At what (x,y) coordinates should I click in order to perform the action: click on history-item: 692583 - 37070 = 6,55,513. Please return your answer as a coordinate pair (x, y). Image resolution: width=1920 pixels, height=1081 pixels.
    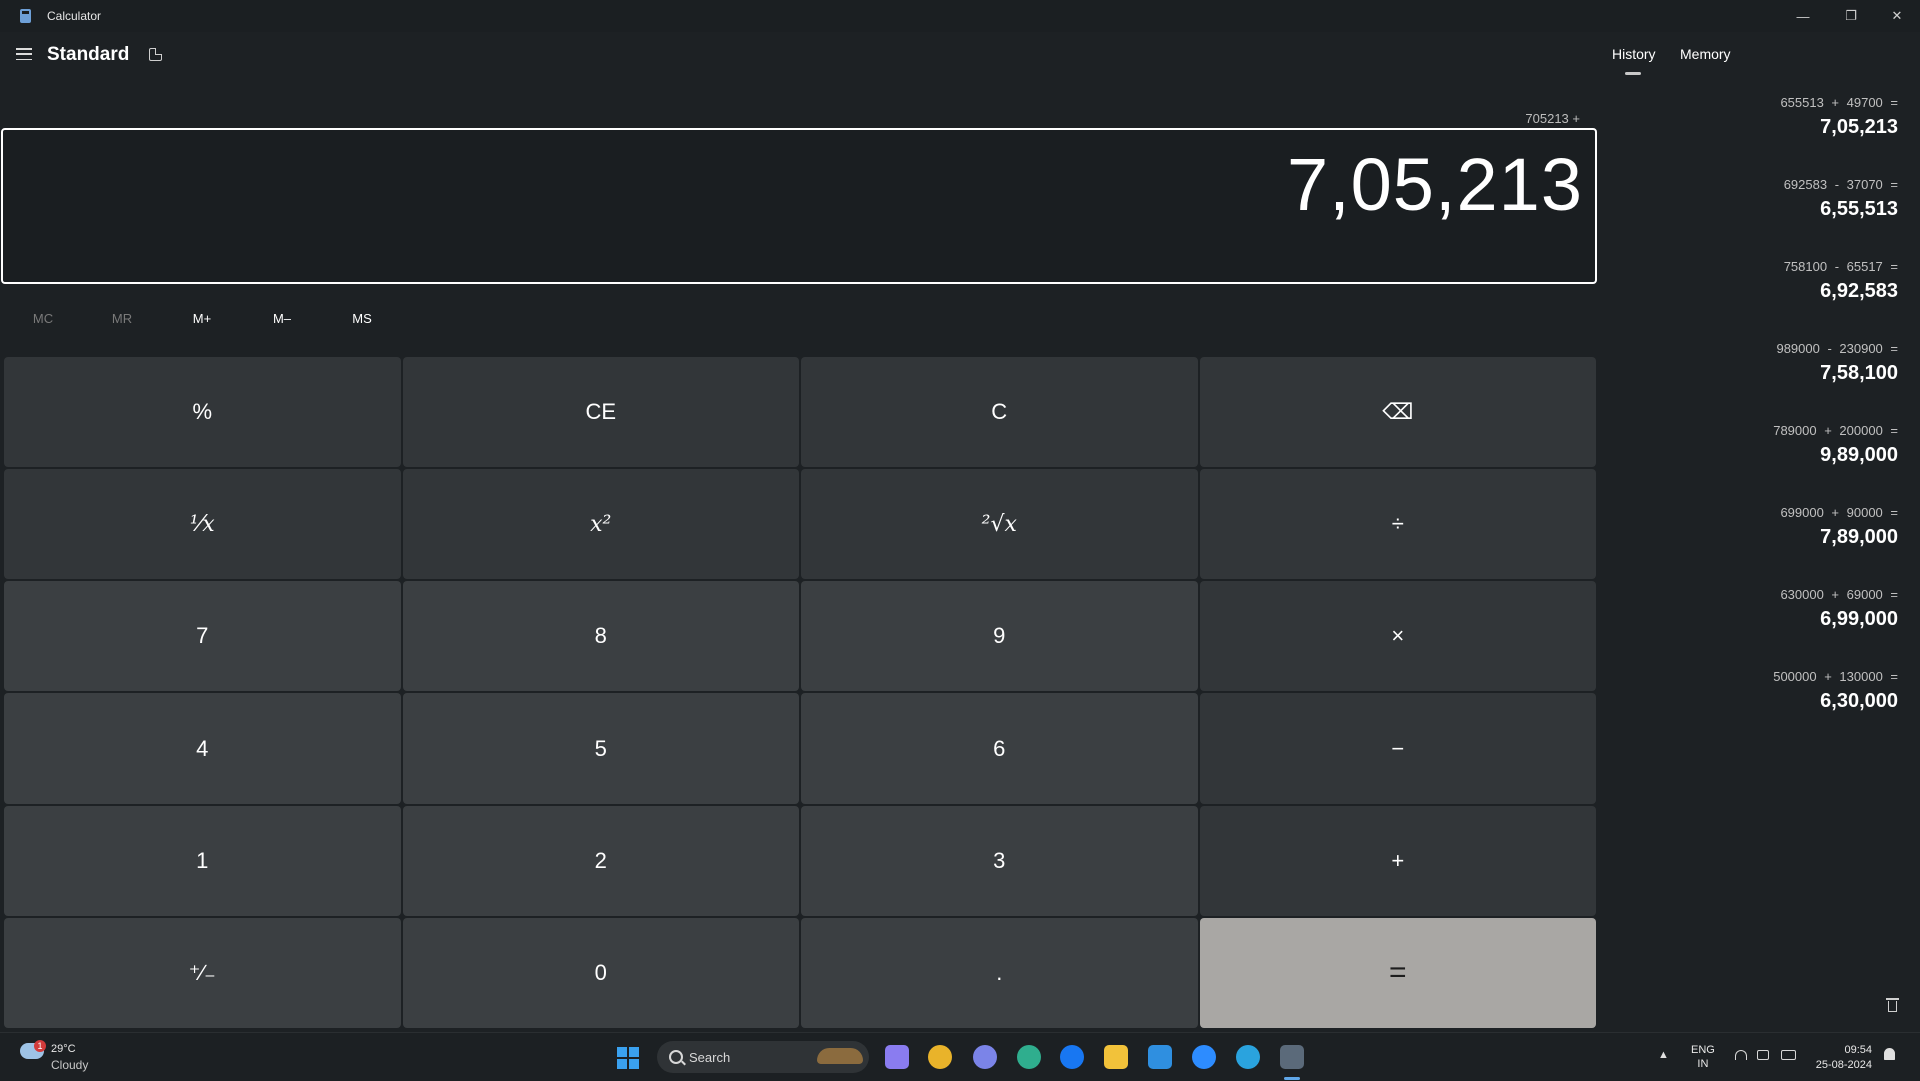
    Looking at the image, I should click on (1841, 199).